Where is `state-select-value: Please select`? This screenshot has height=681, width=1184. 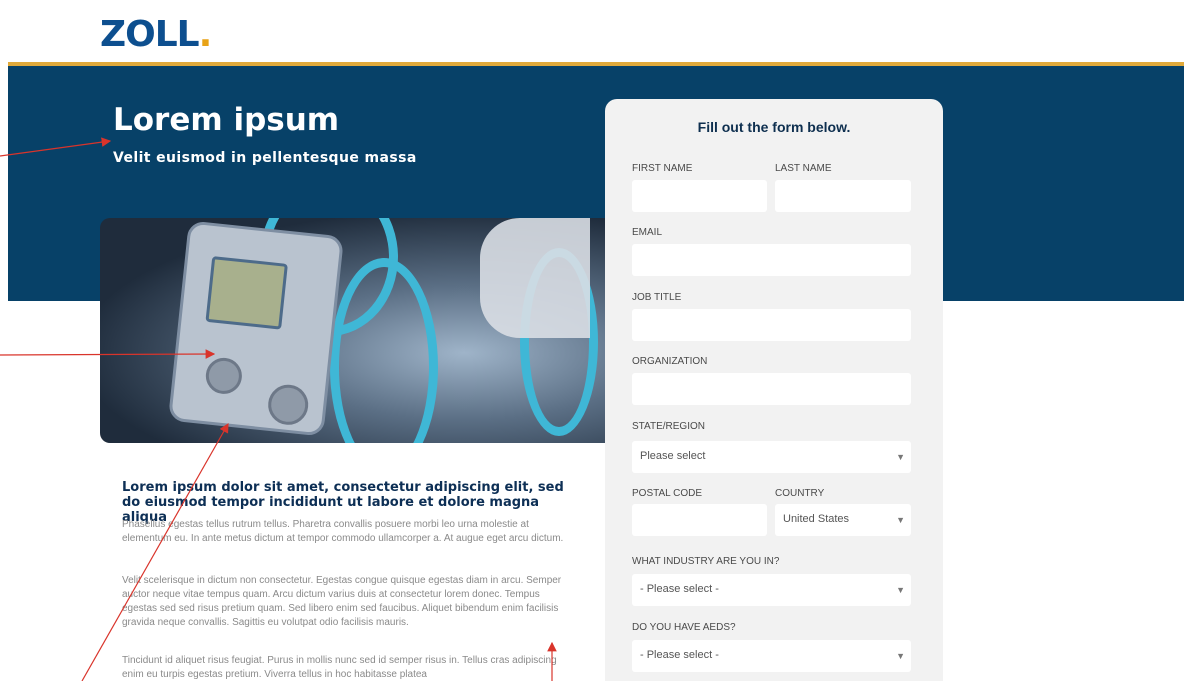 state-select-value: Please select is located at coordinates (673, 456).